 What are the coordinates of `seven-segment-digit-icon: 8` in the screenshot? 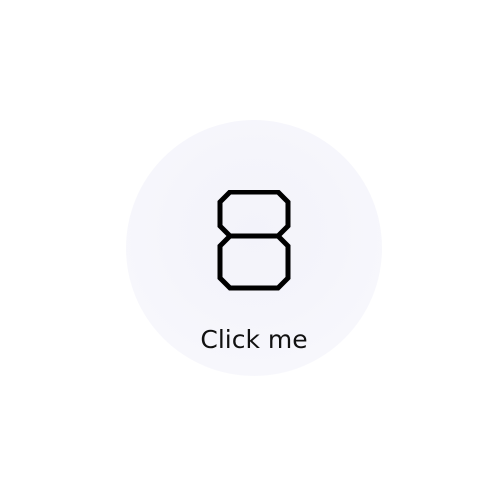 It's located at (254, 246).